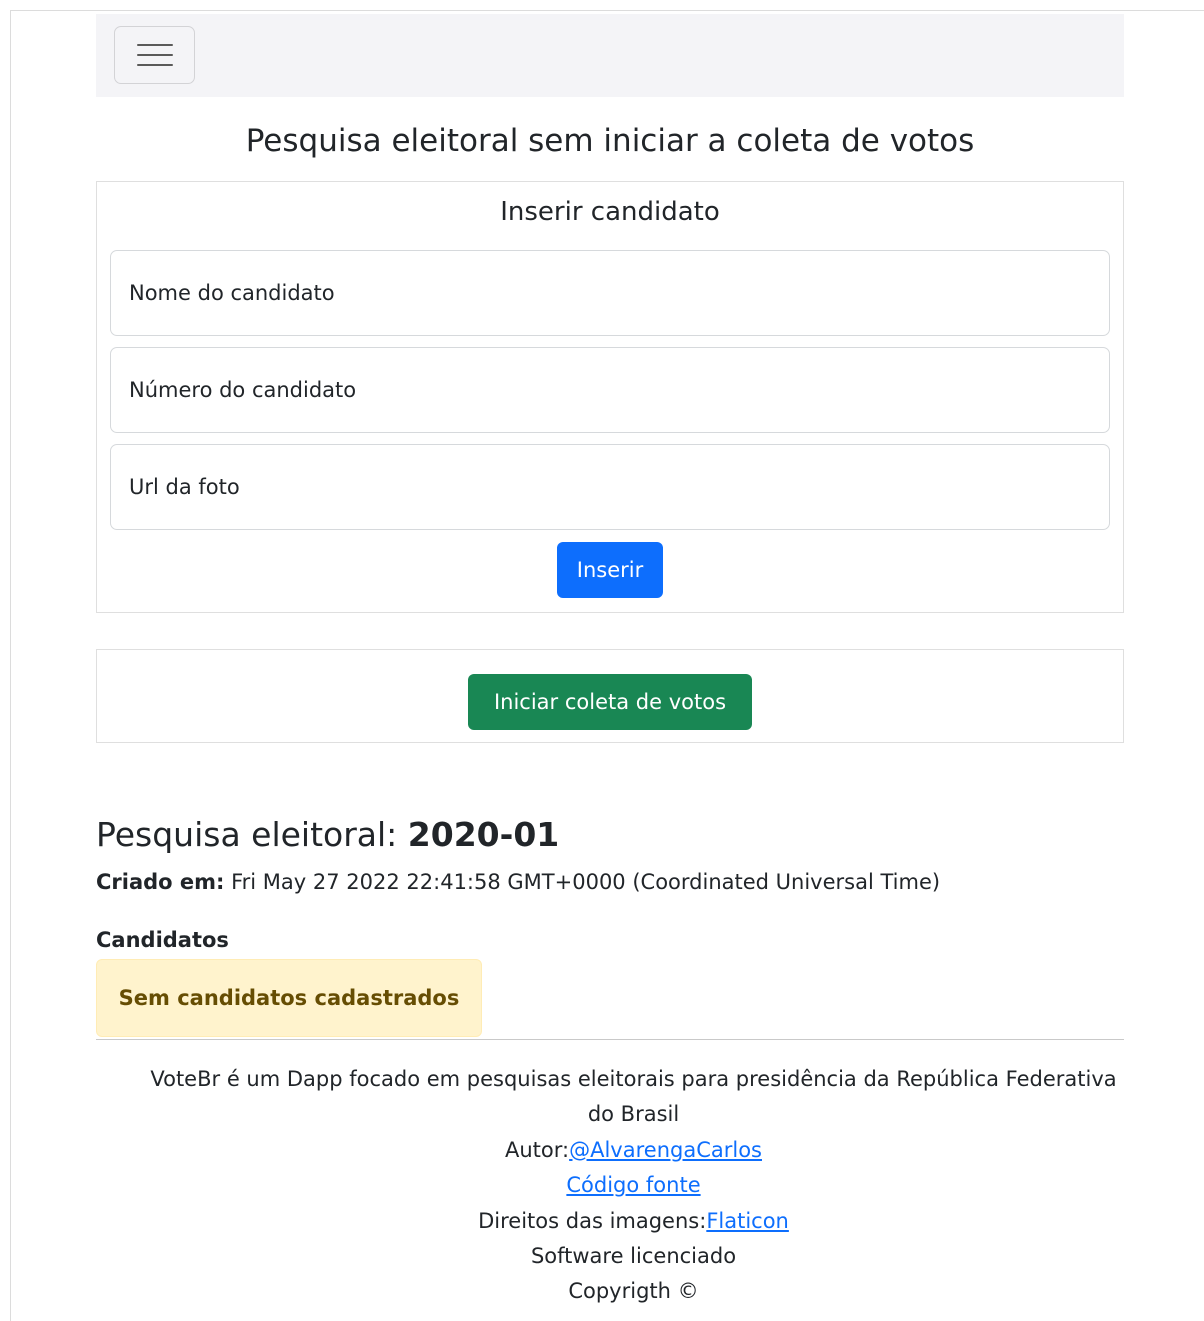  What do you see at coordinates (747, 1221) in the screenshot?
I see `flaticon-link: Flaticon` at bounding box center [747, 1221].